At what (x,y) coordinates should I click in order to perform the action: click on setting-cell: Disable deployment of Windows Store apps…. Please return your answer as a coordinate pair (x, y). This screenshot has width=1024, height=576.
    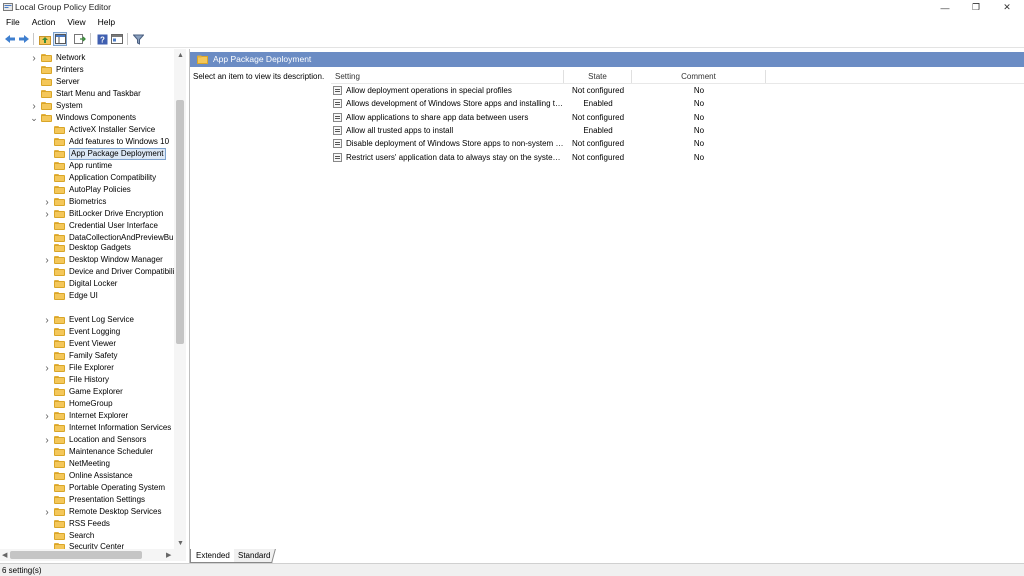
    Looking at the image, I should click on (455, 144).